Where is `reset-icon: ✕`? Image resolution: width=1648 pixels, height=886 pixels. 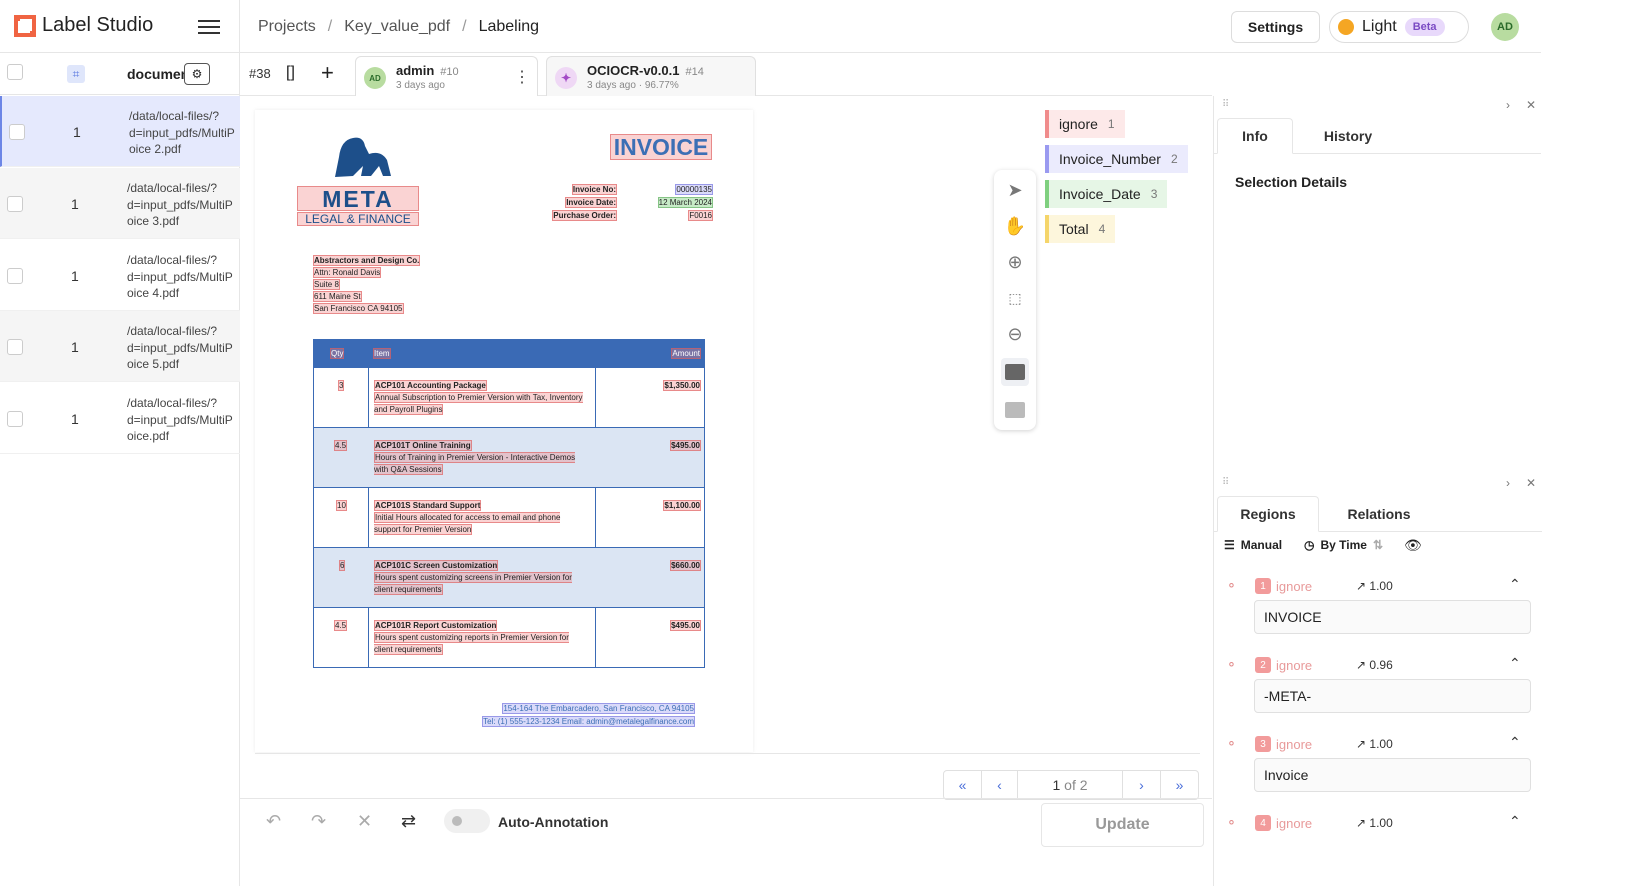 reset-icon: ✕ is located at coordinates (364, 821).